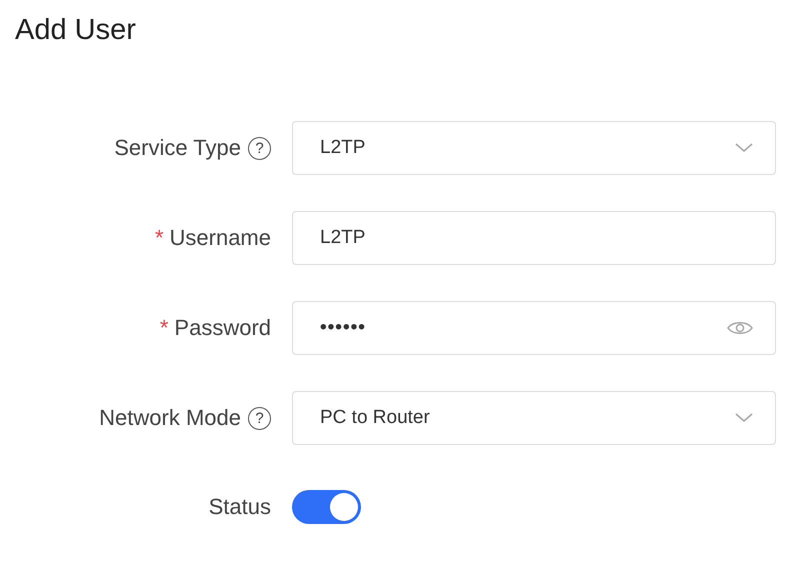 The height and width of the screenshot is (563, 792). Describe the element at coordinates (534, 148) in the screenshot. I see `select-field: L2TP` at that location.